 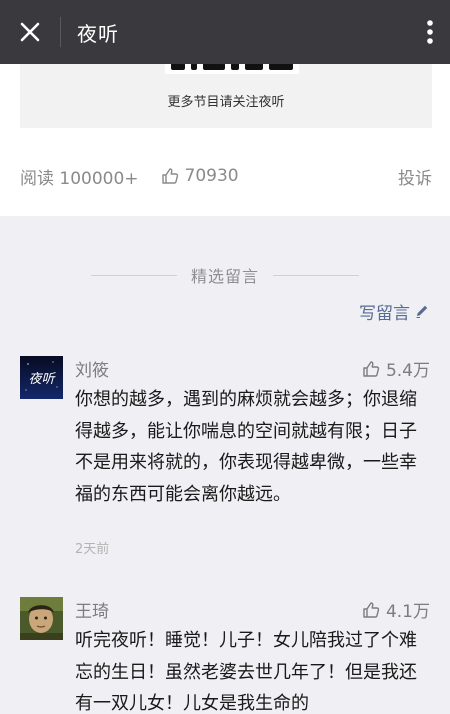 What do you see at coordinates (41, 618) in the screenshot?
I see `avatar` at bounding box center [41, 618].